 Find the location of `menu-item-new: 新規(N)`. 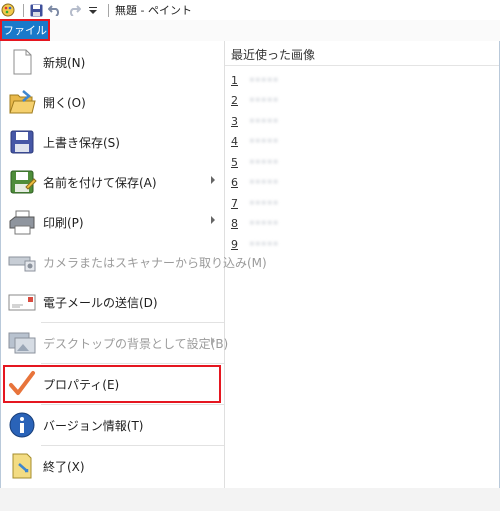

menu-item-new: 新規(N) is located at coordinates (112, 62).